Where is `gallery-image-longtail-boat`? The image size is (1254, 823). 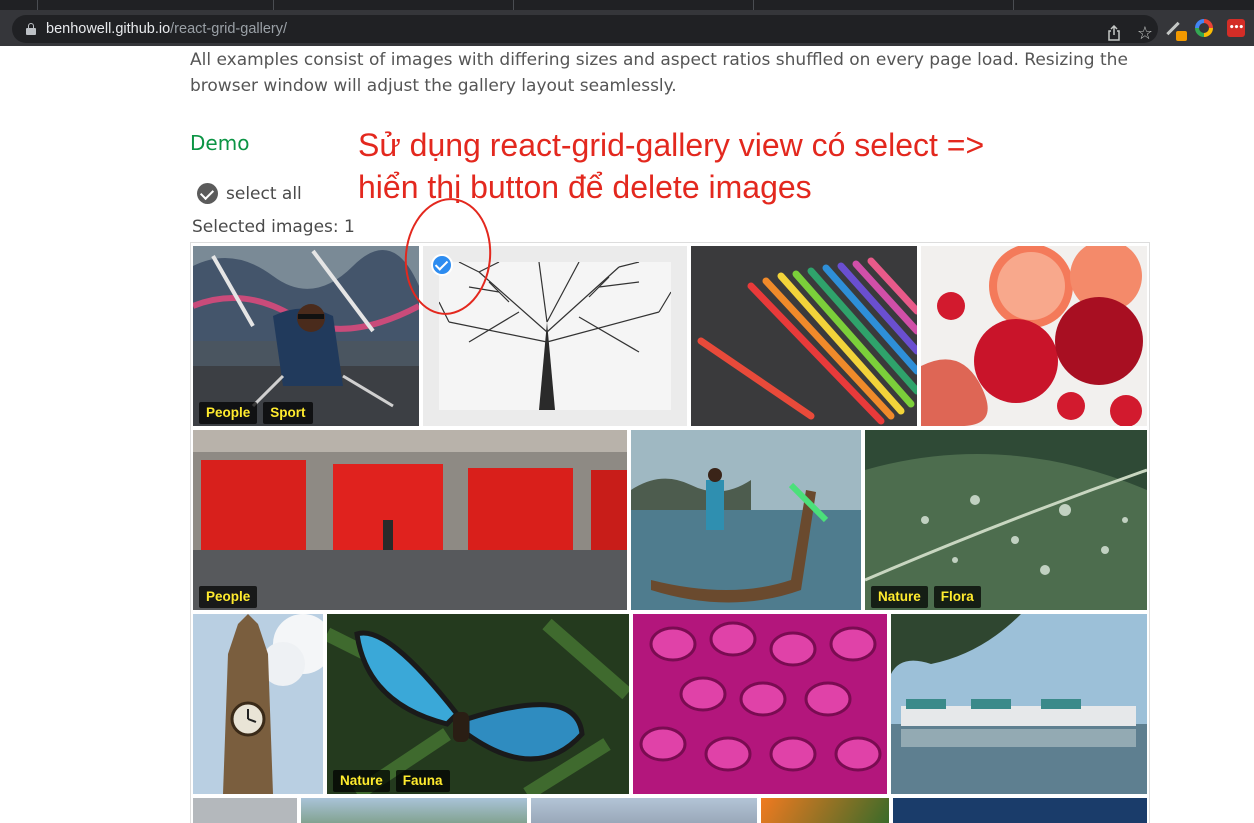
gallery-image-longtail-boat is located at coordinates (746, 520).